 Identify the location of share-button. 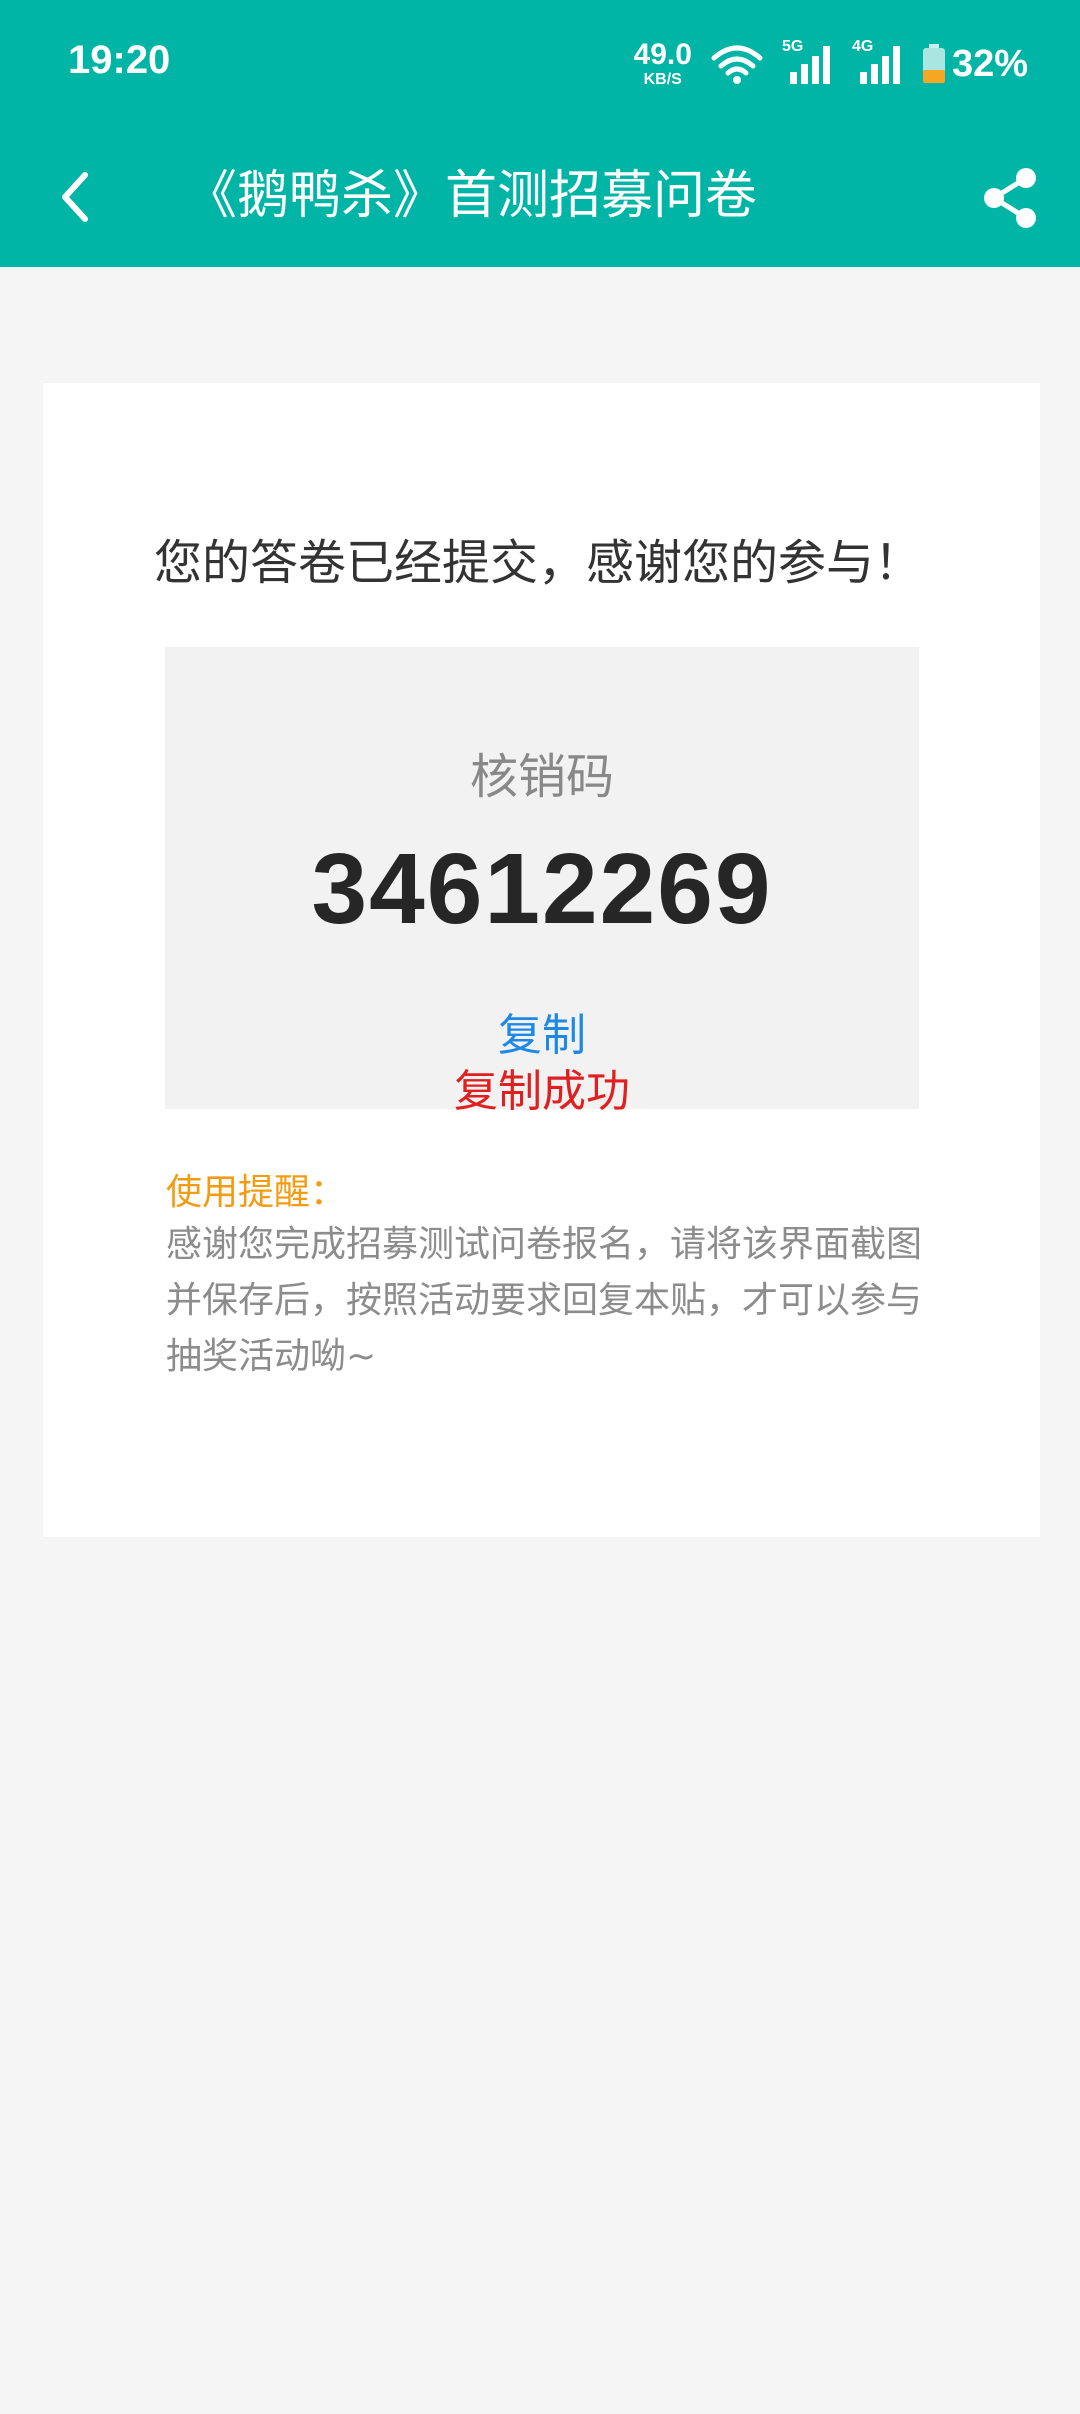
(1010, 198).